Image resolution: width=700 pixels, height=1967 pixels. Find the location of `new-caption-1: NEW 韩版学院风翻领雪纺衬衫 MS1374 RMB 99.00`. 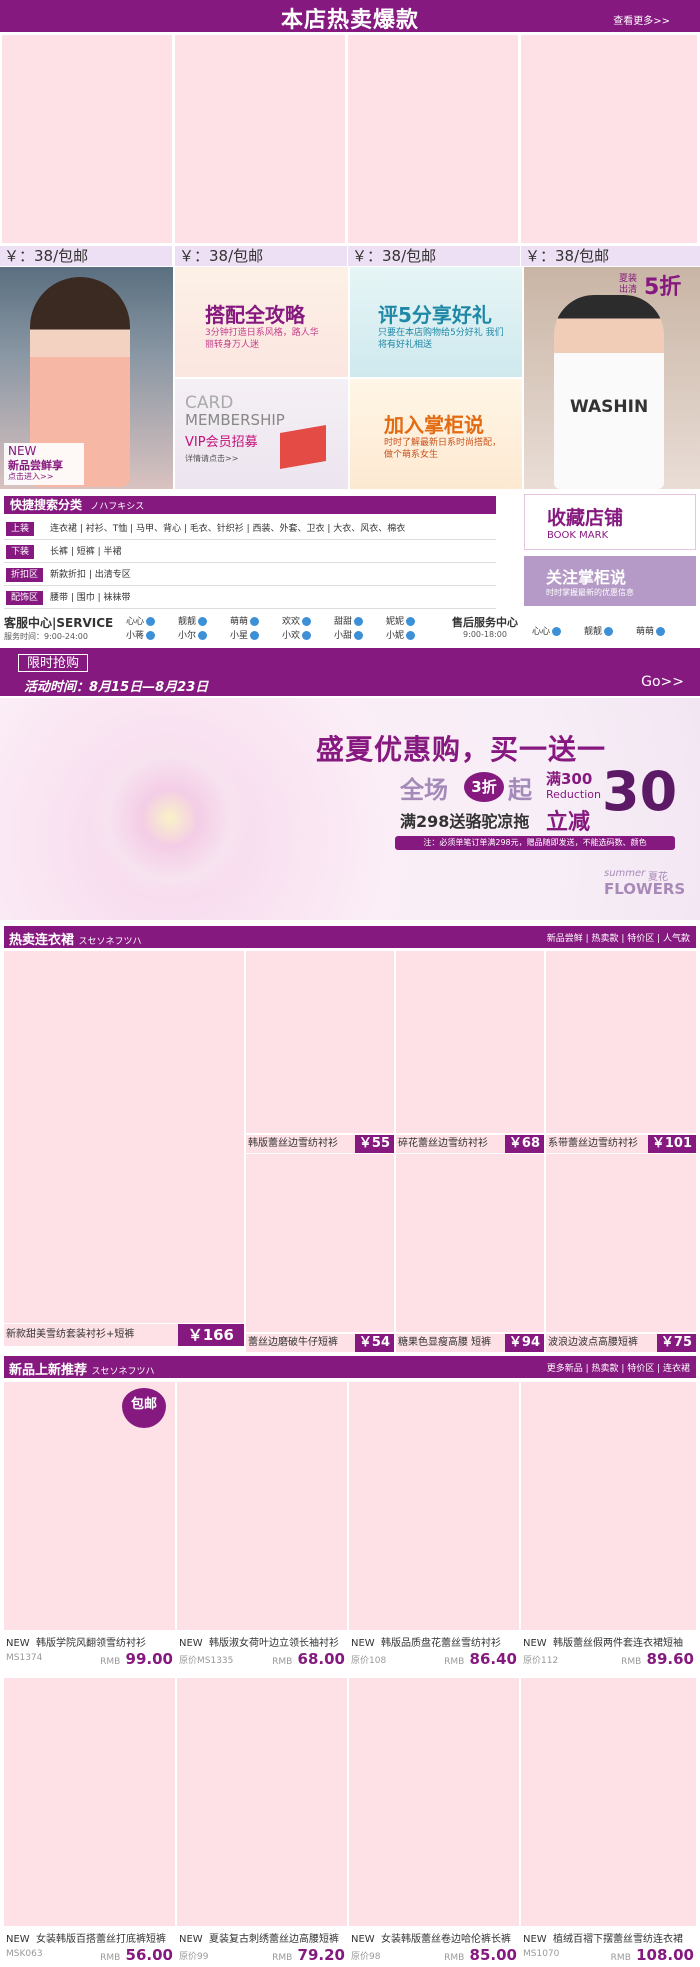

new-caption-1: NEW 韩版学院风翻领雪纺衬衫 MS1374 RMB 99.00 is located at coordinates (89, 1650).